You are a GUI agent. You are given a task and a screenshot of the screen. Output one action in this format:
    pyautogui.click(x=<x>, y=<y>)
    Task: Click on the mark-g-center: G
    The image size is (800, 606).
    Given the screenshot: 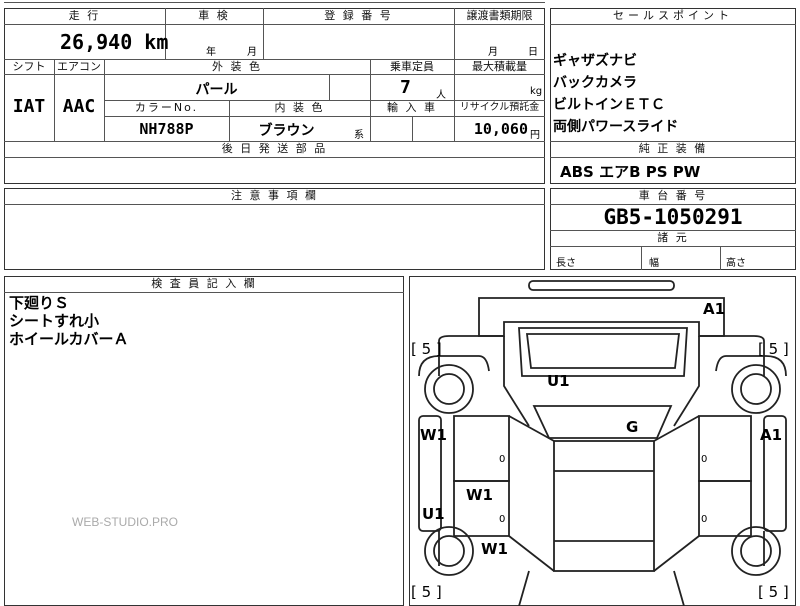 What is the action you would take?
    pyautogui.click(x=632, y=427)
    